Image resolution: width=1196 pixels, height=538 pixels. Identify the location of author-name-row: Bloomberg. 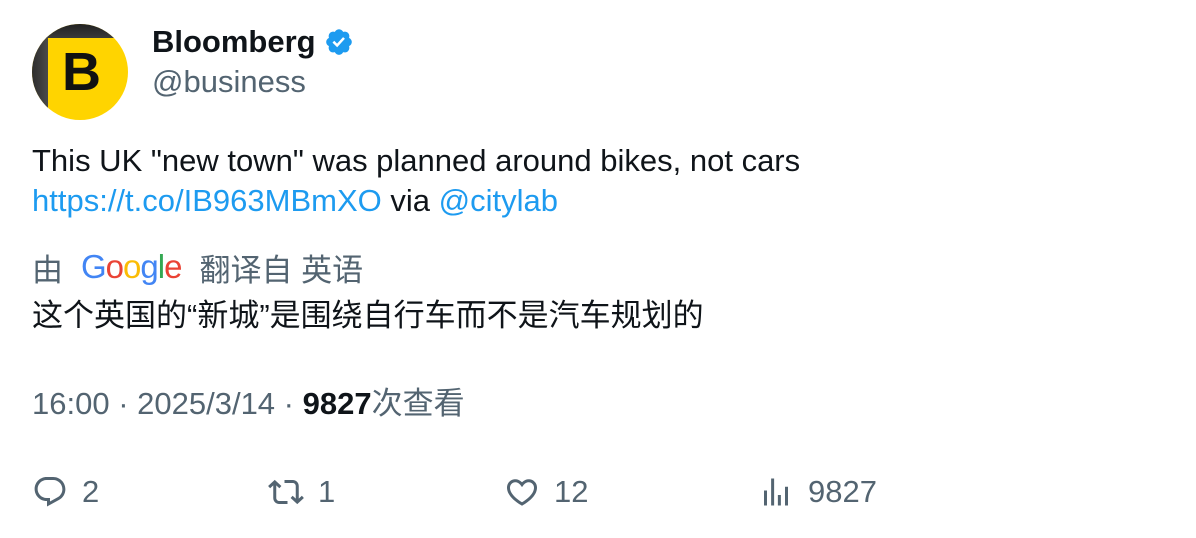
(253, 42).